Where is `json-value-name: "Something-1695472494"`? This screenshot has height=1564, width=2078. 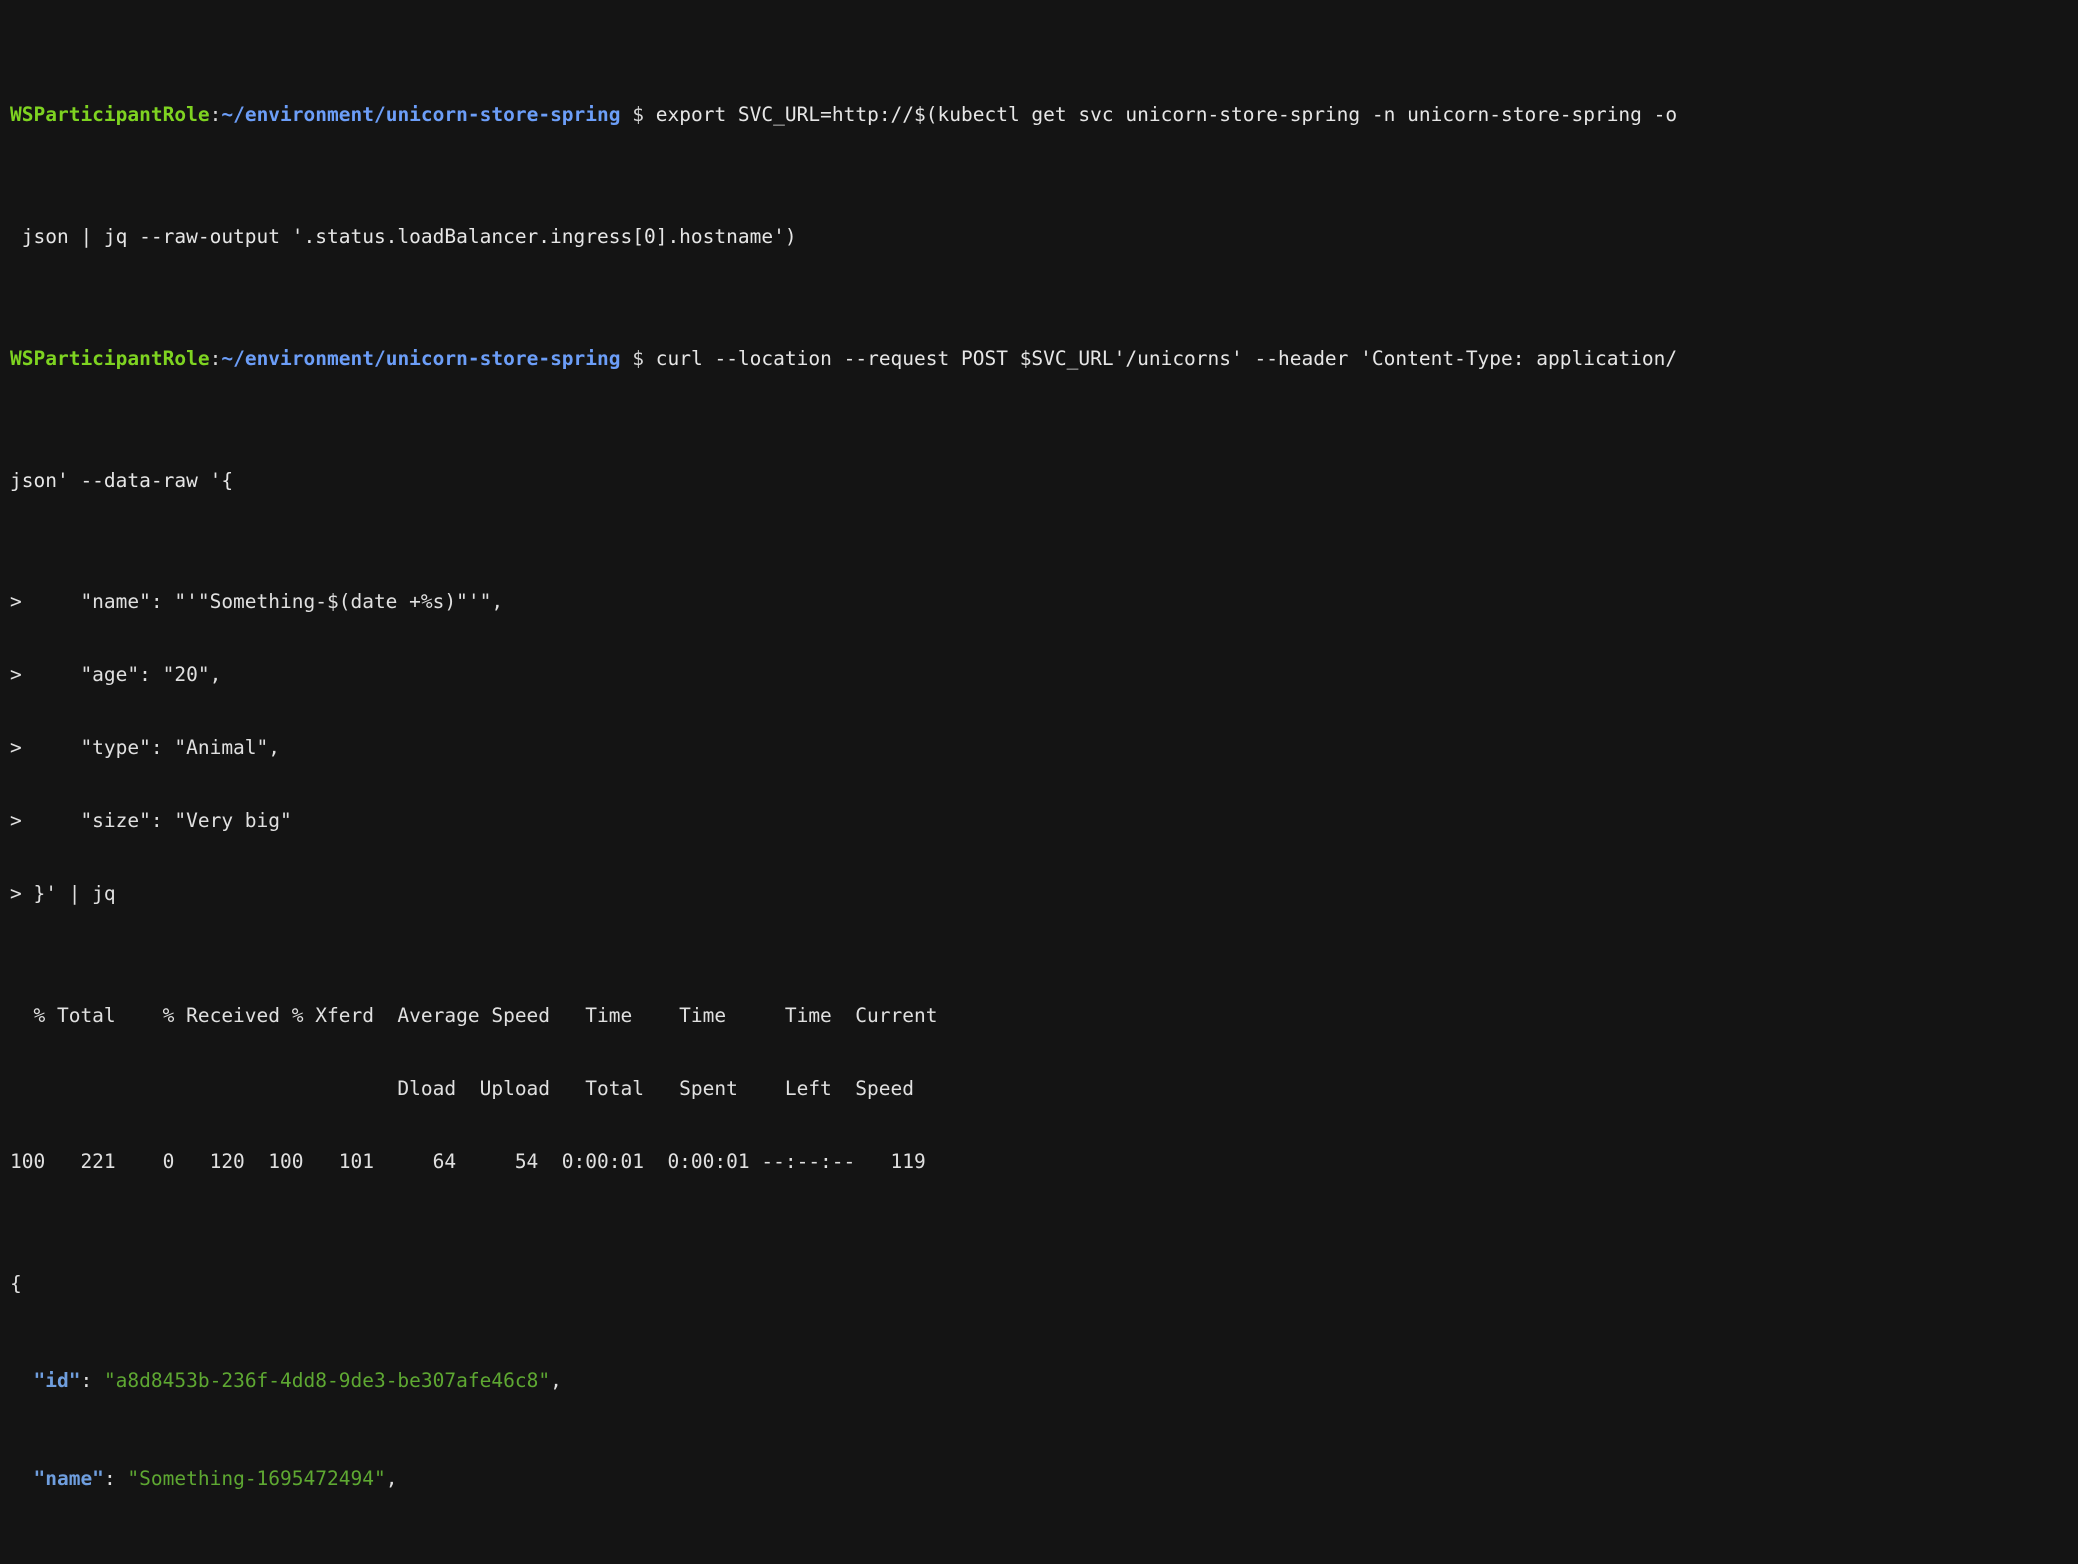 json-value-name: "Something-1695472494" is located at coordinates (256, 1478).